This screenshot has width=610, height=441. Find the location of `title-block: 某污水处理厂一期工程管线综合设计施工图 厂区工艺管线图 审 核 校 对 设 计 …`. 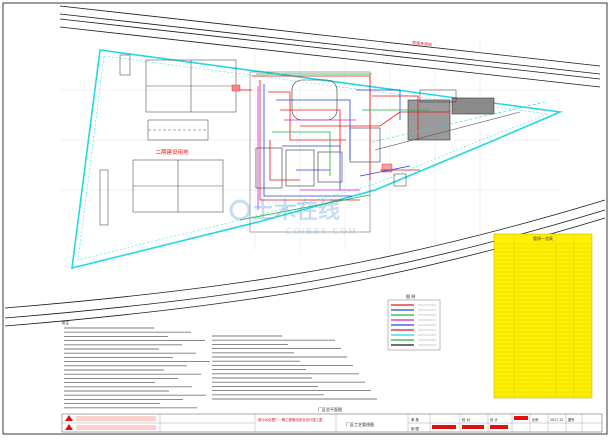

title-block: 某污水处理厂一期工程管线综合设计施工图 厂区工艺管线图 审 核 校 对 设 计 … is located at coordinates (332, 423).